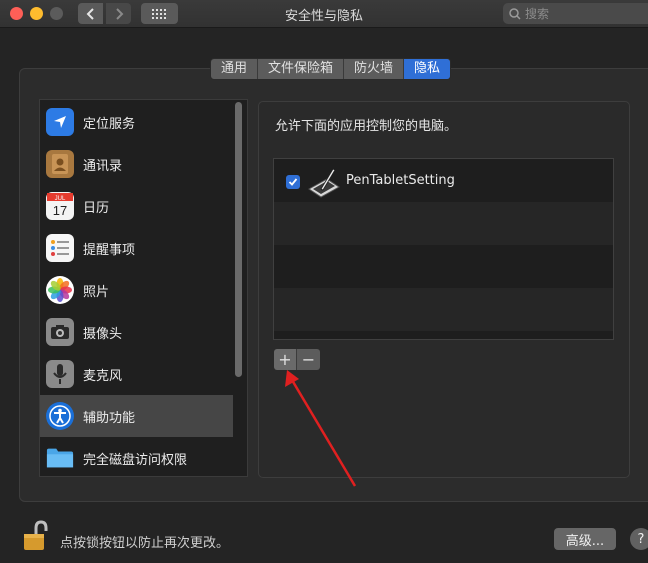 This screenshot has width=648, height=563. What do you see at coordinates (374, 69) in the screenshot?
I see `tab-firewall: 防火墙` at bounding box center [374, 69].